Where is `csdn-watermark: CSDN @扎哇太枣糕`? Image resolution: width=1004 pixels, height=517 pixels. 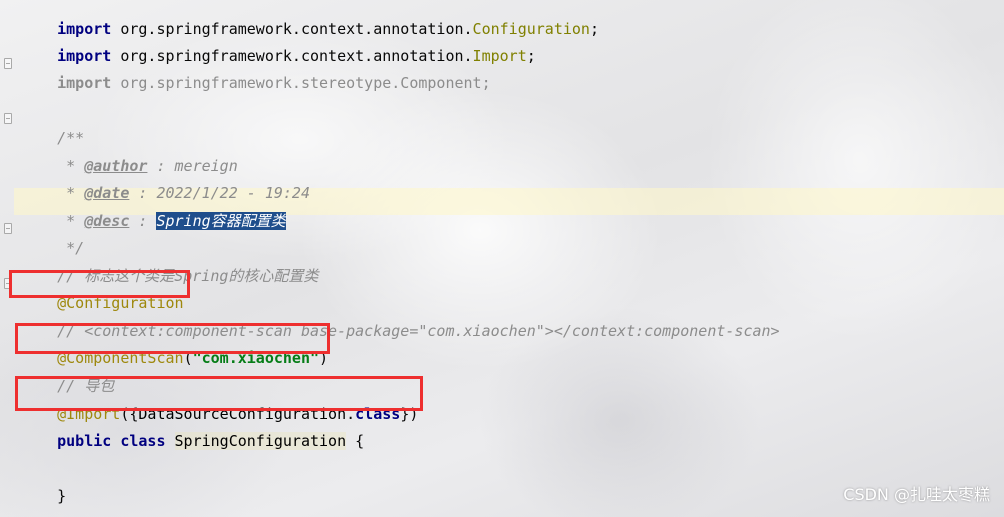 csdn-watermark: CSDN @扎哇太枣糕 is located at coordinates (916, 494).